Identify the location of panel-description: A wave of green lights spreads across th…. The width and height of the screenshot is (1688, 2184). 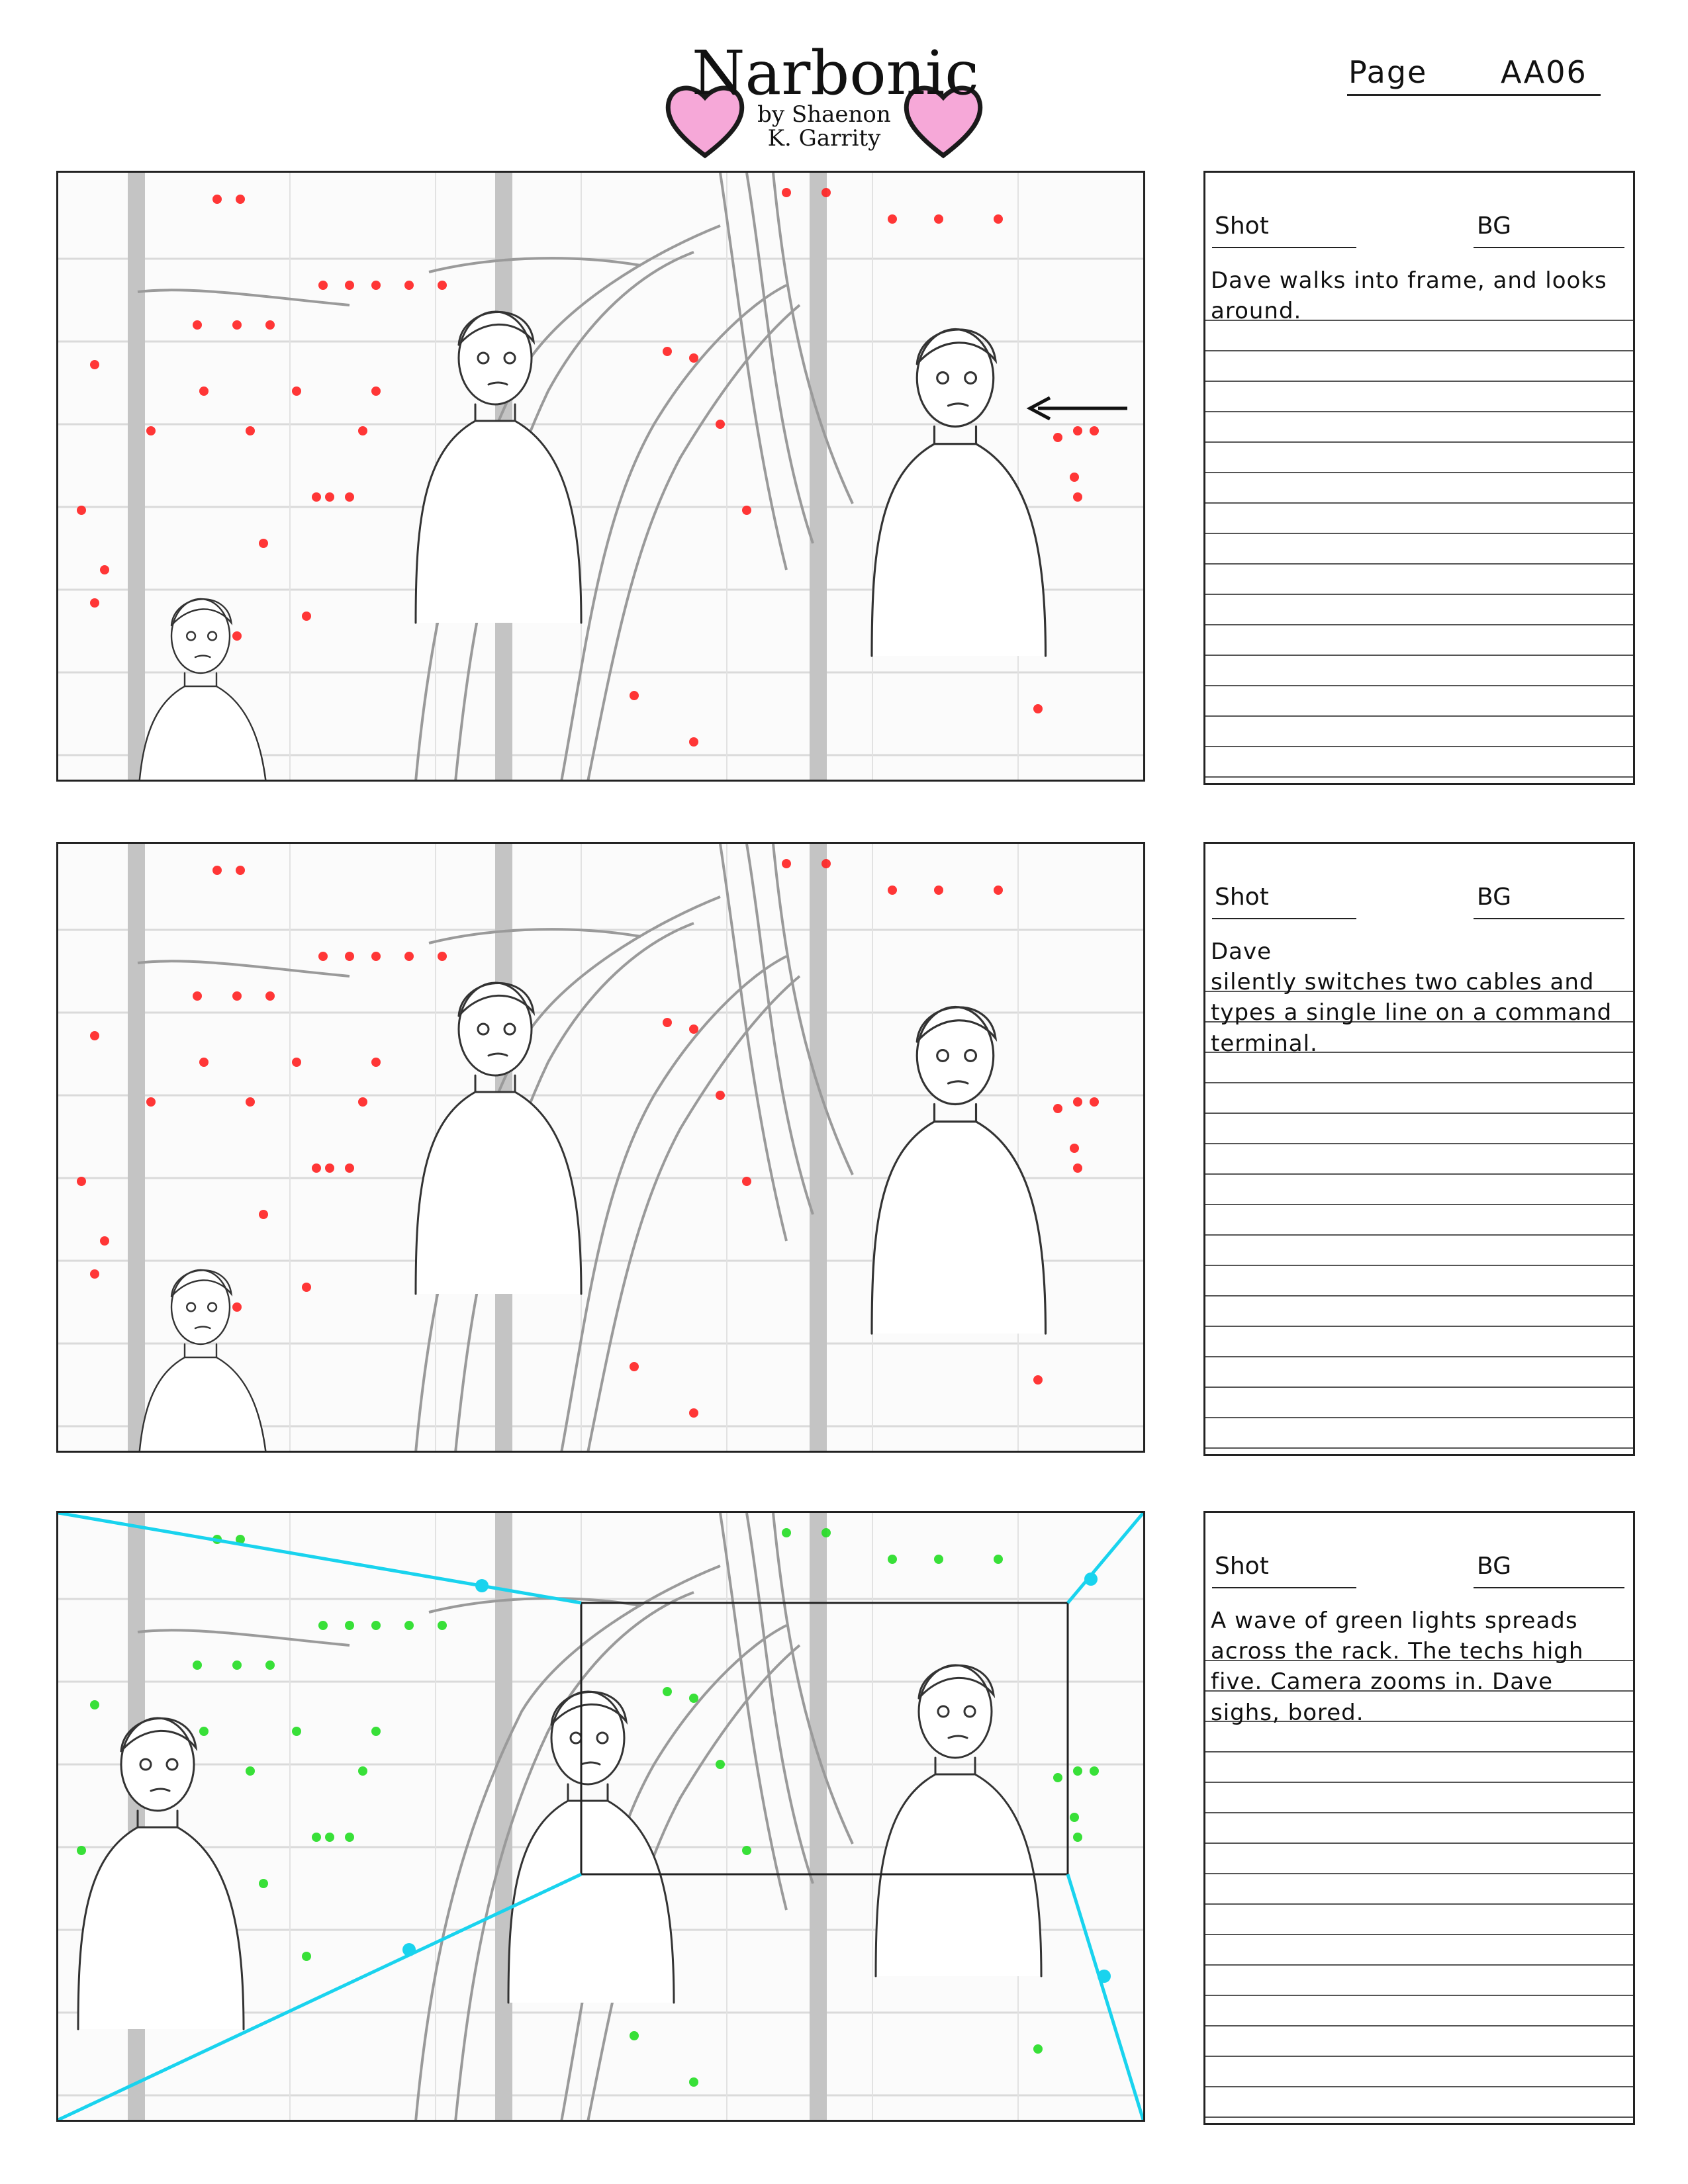
(1397, 1667).